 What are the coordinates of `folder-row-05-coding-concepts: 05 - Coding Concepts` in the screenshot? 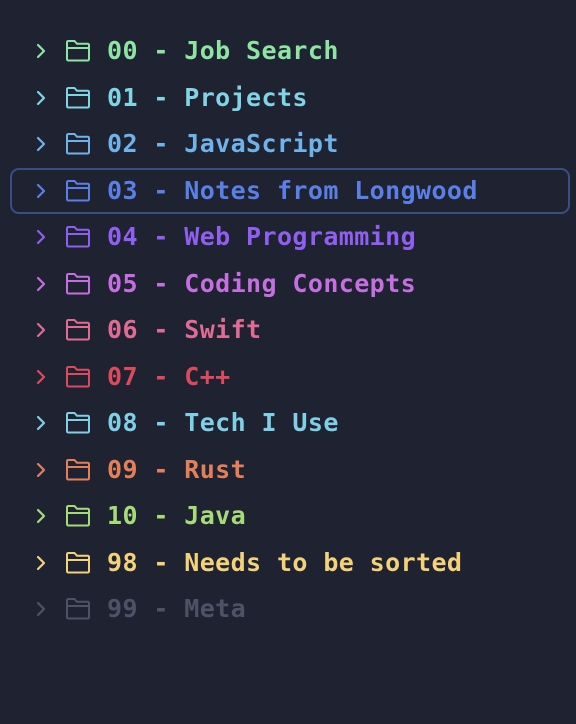 It's located at (290, 284).